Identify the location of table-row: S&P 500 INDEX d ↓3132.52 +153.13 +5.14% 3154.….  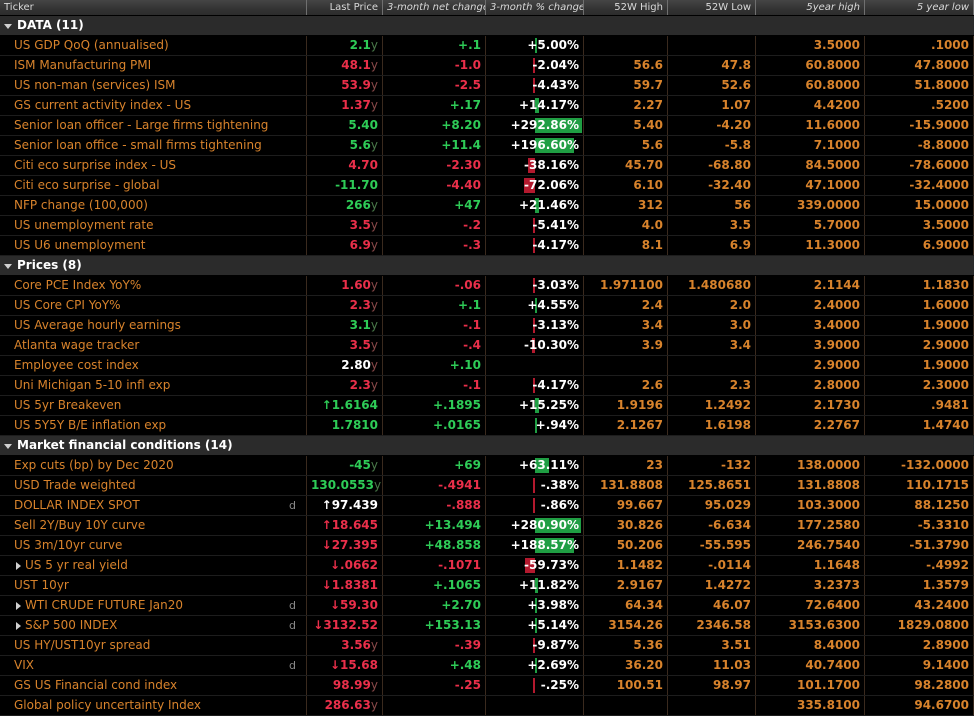
(487, 626).